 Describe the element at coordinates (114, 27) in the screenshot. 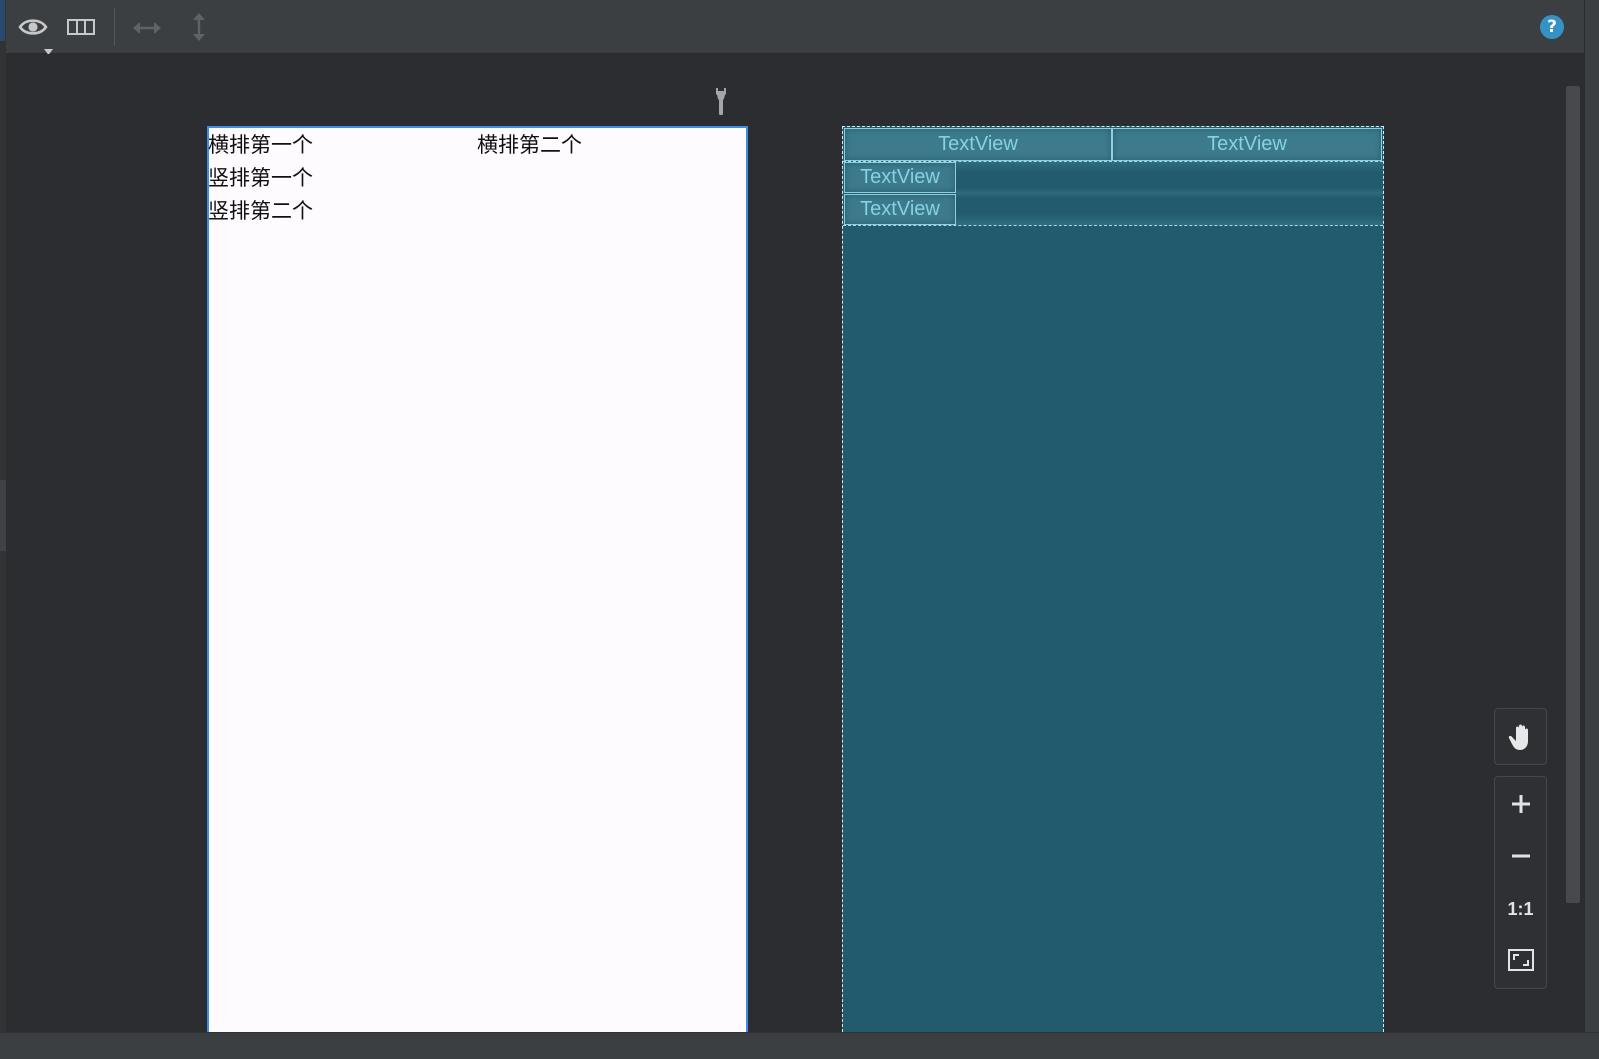

I see `toolbar-separator` at that location.